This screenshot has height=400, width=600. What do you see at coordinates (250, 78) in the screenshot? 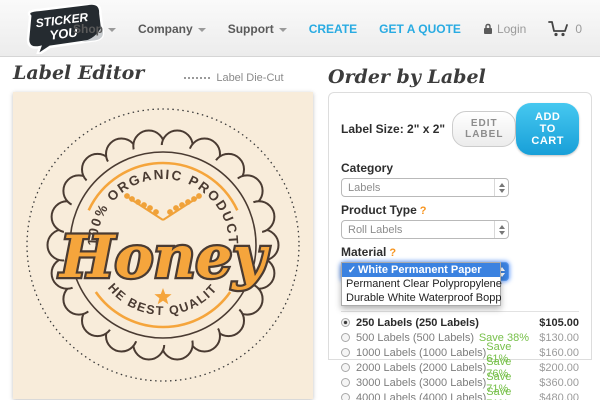
I see `die-cut-label: Label Die-Cut` at bounding box center [250, 78].